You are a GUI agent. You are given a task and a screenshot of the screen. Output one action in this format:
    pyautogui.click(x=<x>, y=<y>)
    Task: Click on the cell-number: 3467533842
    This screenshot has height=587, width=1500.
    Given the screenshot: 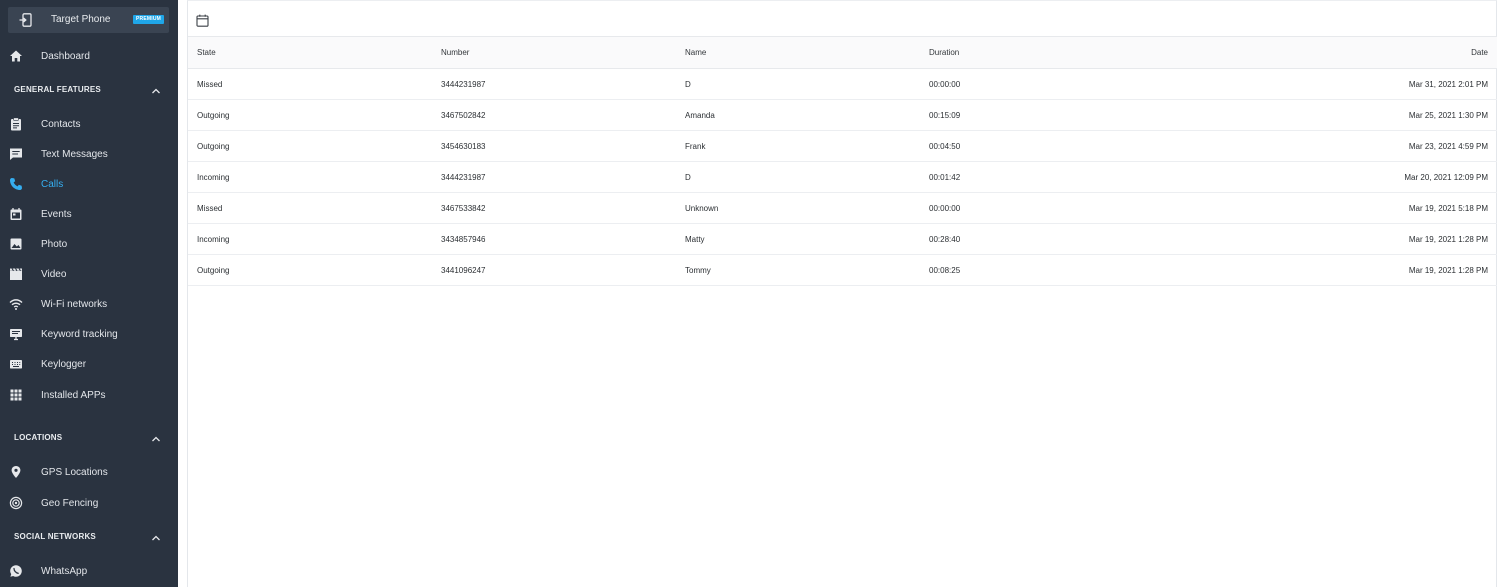 What is the action you would take?
    pyautogui.click(x=463, y=208)
    